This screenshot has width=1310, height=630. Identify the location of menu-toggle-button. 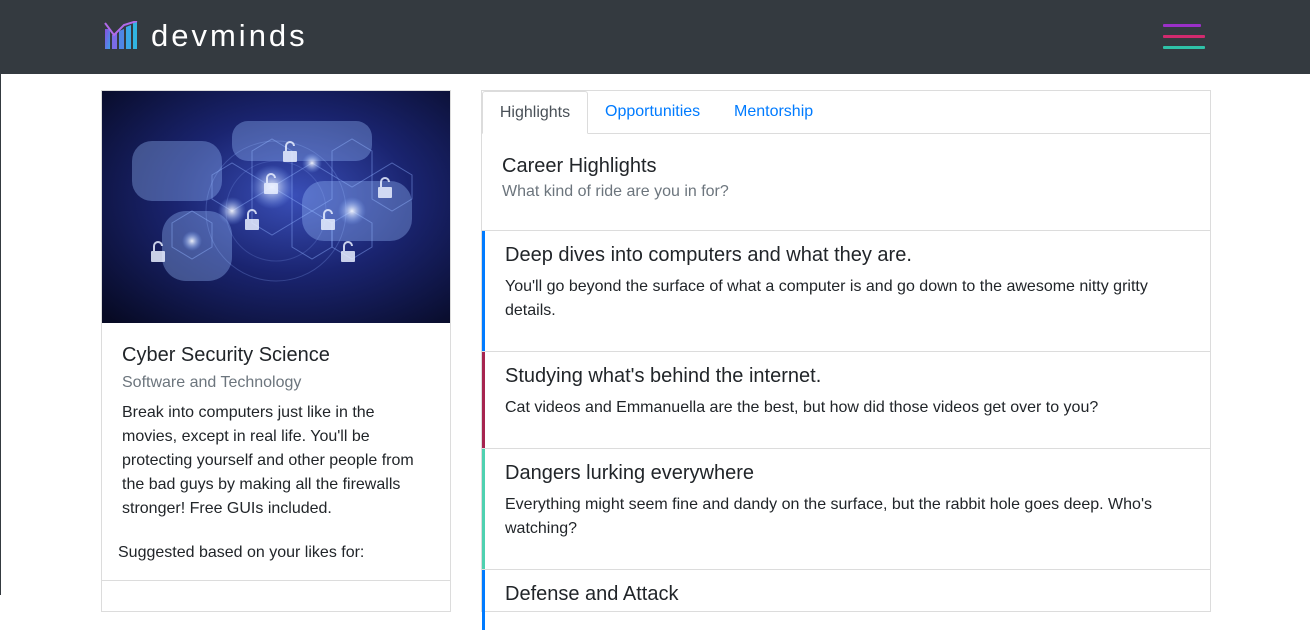
(1184, 37).